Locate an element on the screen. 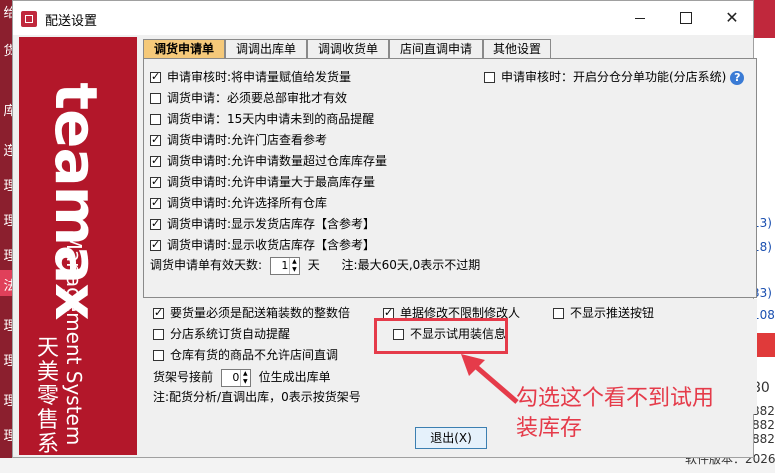  option-hide-push-button: 不显示推送按钮 is located at coordinates (603, 313).